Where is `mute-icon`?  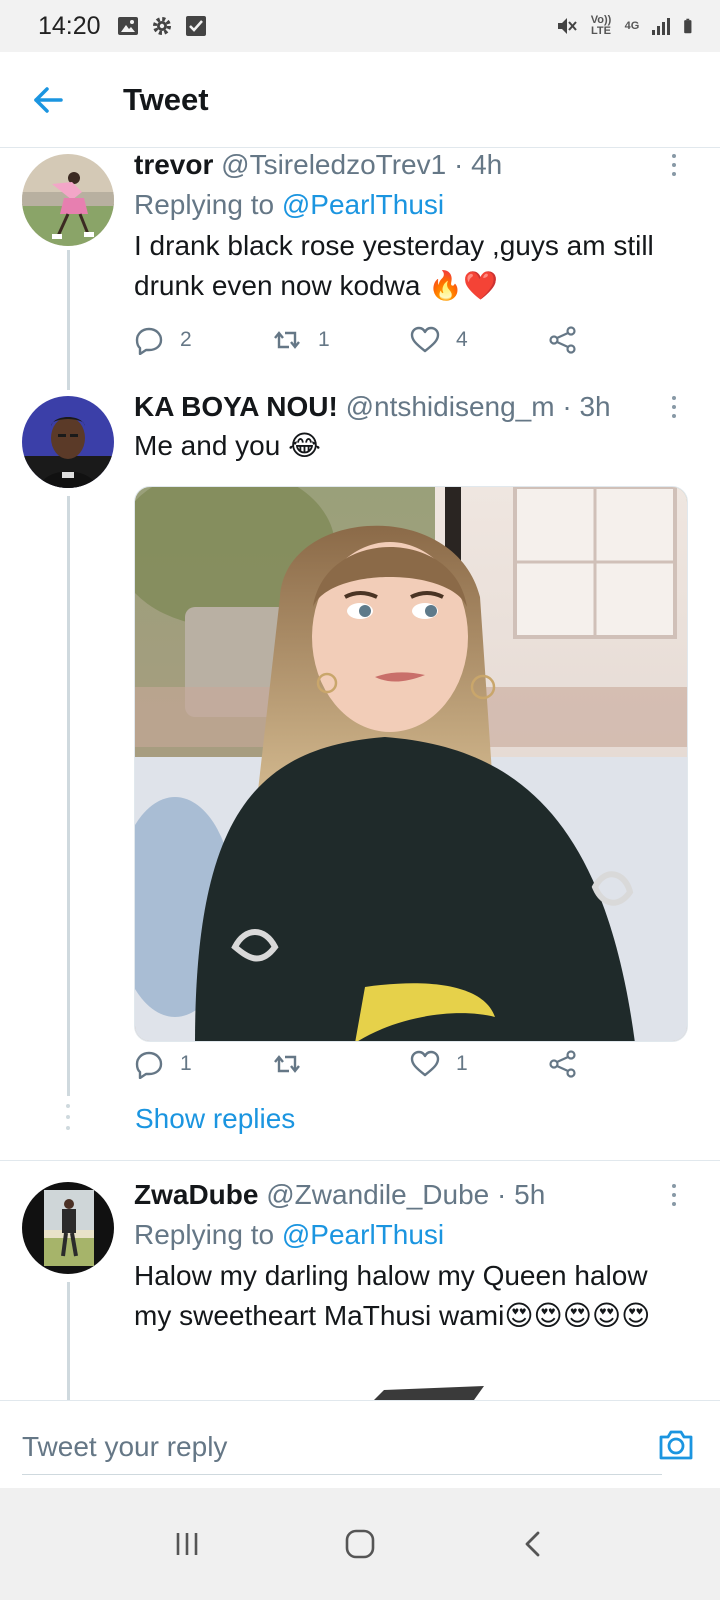 mute-icon is located at coordinates (567, 26).